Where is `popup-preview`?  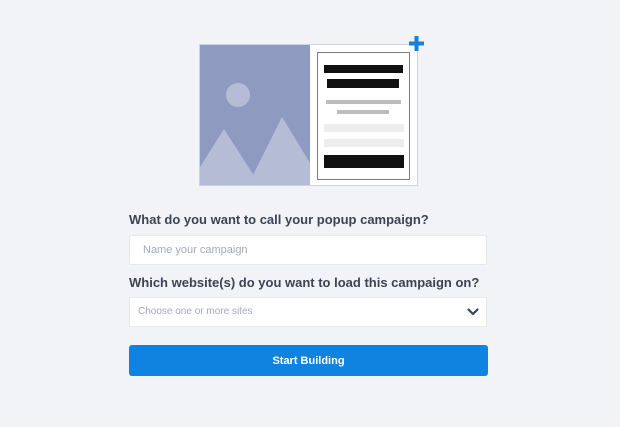
popup-preview is located at coordinates (363, 116).